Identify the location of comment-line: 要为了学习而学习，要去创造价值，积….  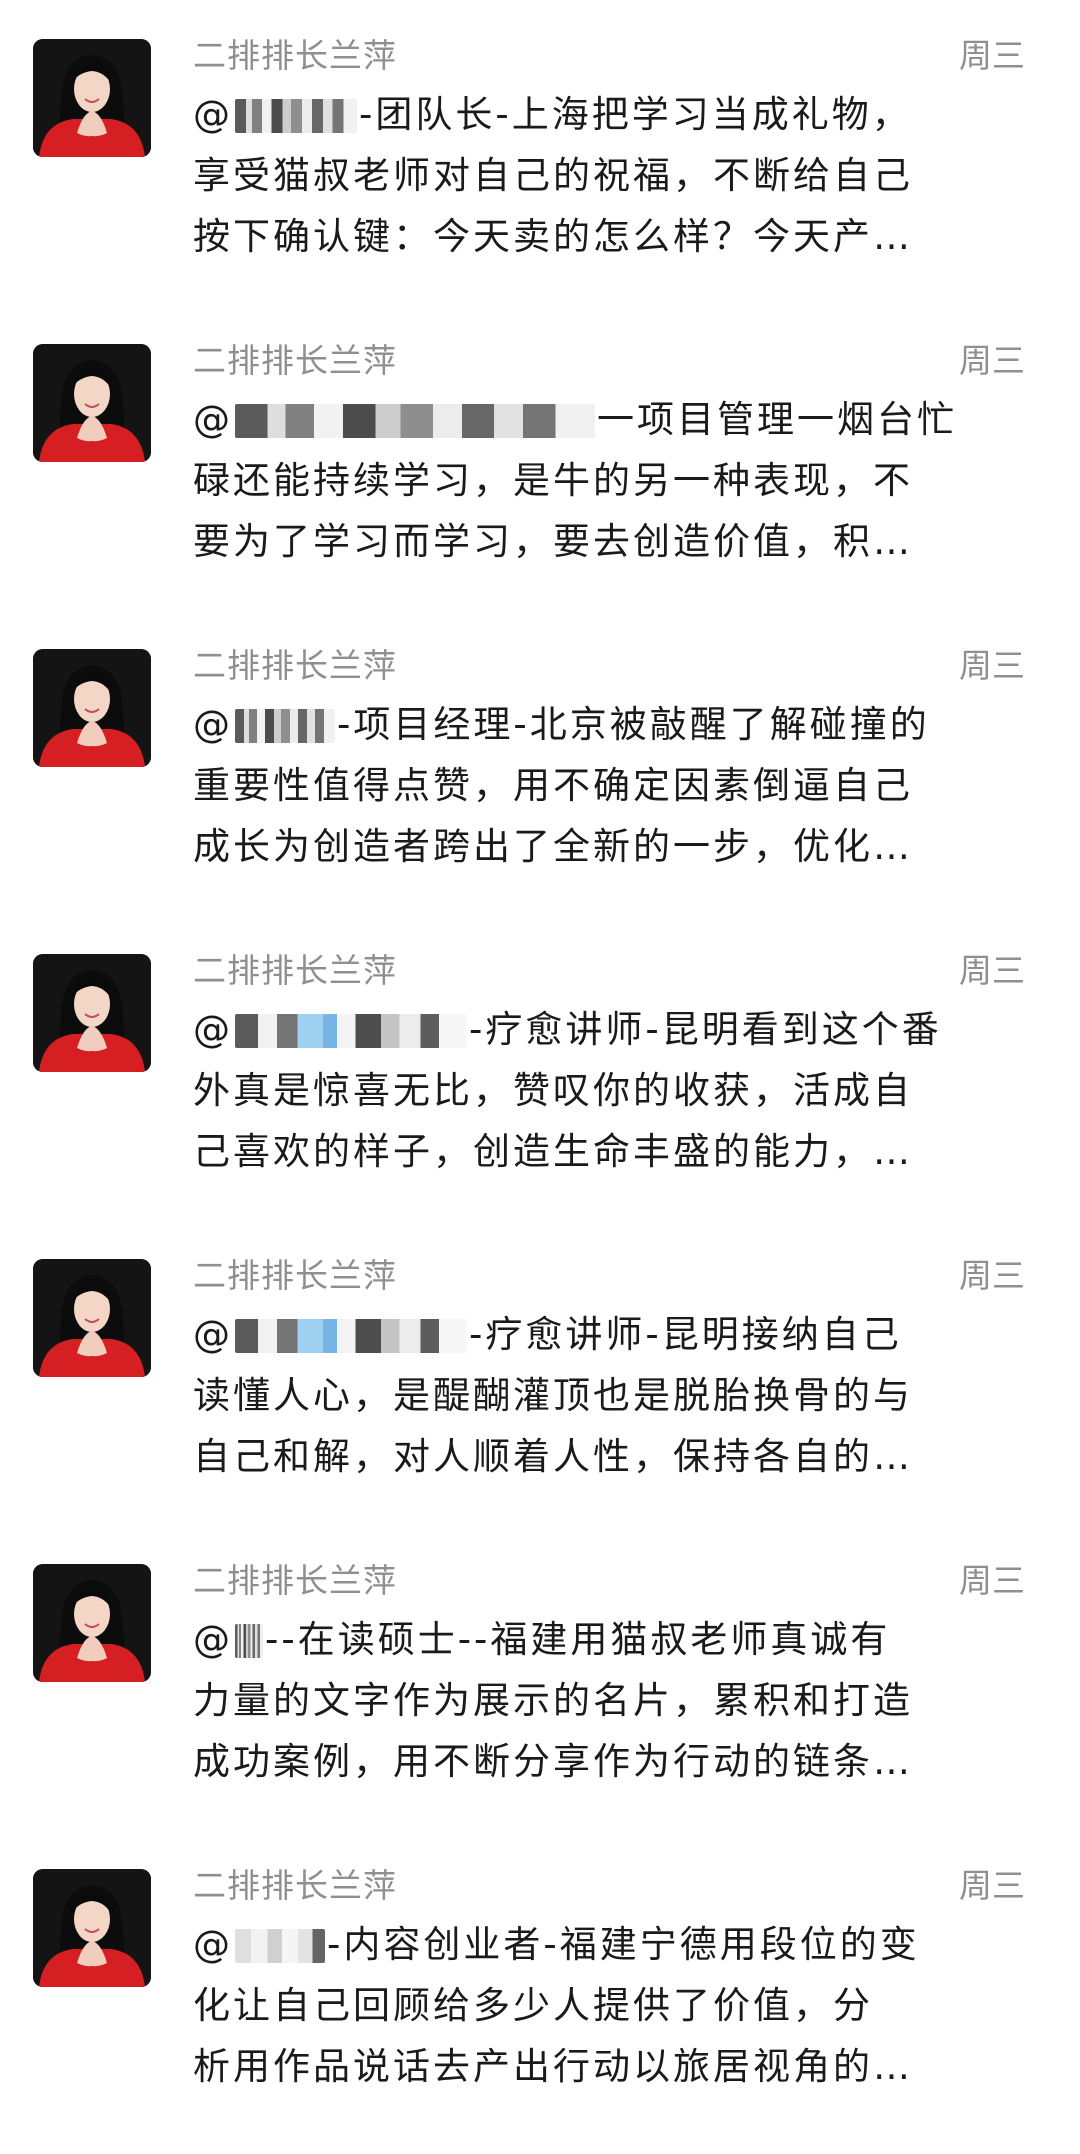
(553, 541).